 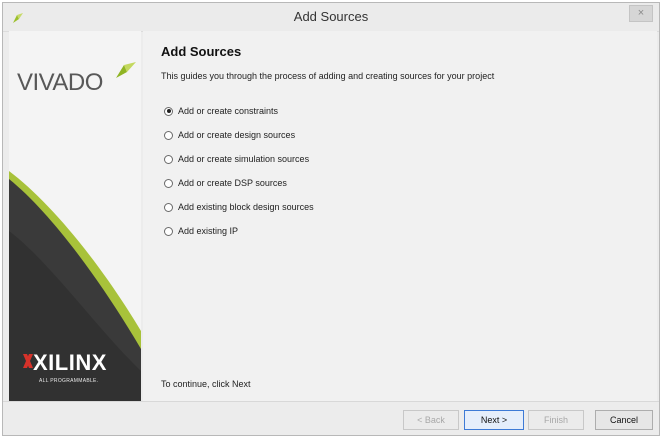 What do you see at coordinates (70, 362) in the screenshot?
I see `xilinx-logo: XILINX` at bounding box center [70, 362].